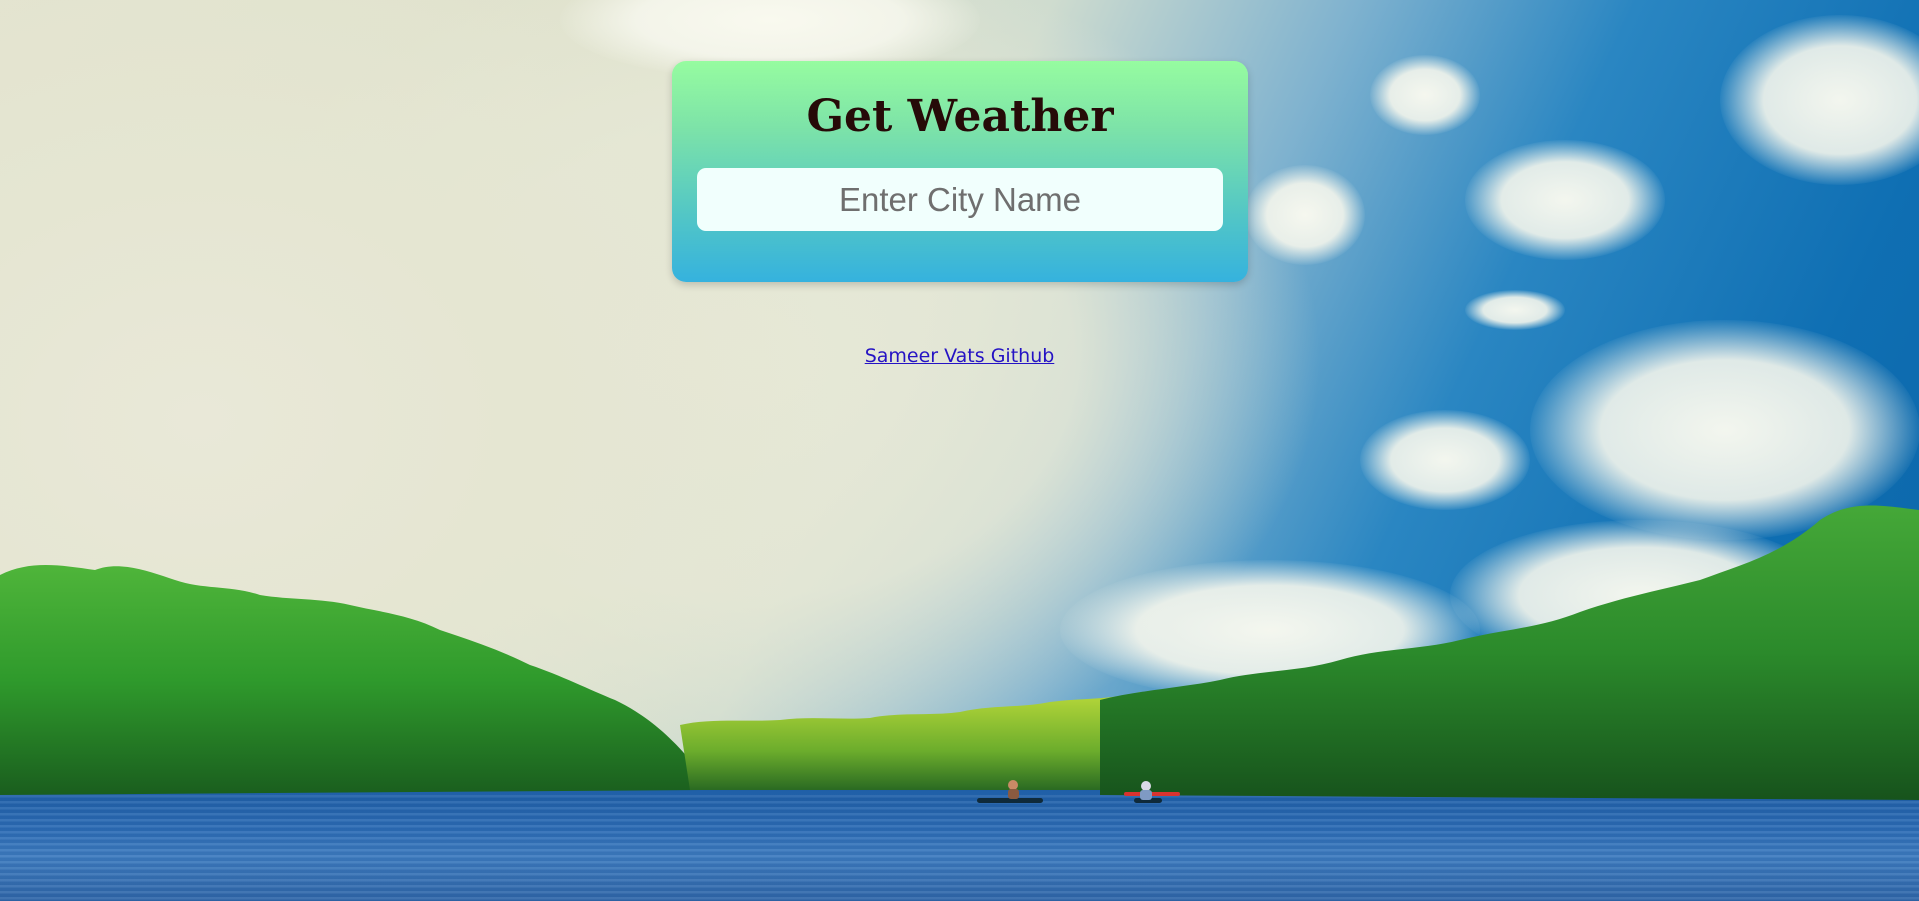  I want to click on right-forest, so click(1509, 652).